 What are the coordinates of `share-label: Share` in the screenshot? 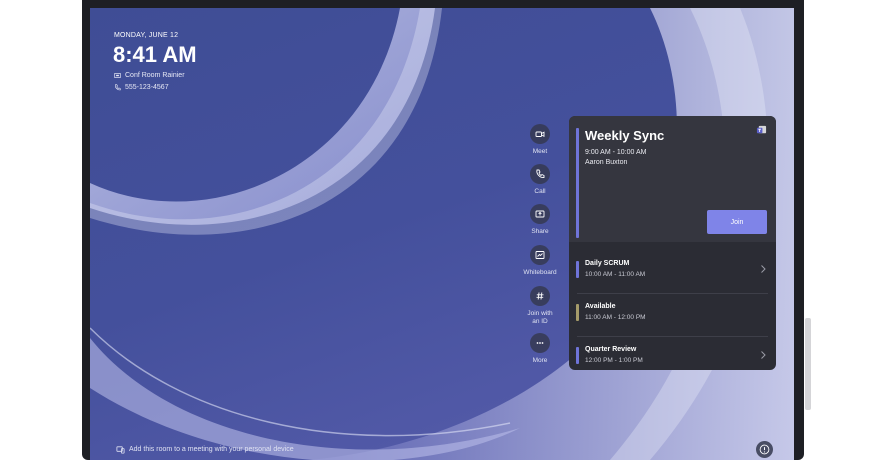 It's located at (540, 231).